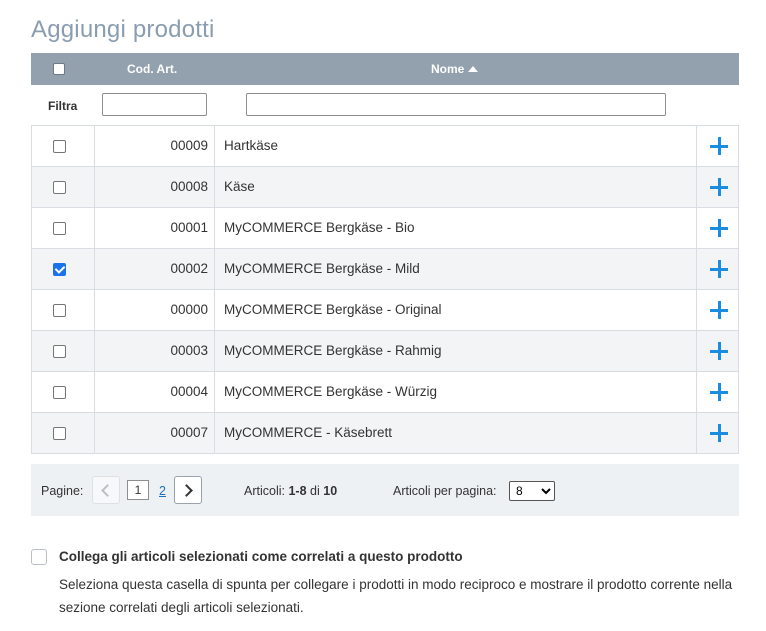 This screenshot has height=631, width=766. I want to click on page-title: Aggiungi prodotti, so click(123, 29).